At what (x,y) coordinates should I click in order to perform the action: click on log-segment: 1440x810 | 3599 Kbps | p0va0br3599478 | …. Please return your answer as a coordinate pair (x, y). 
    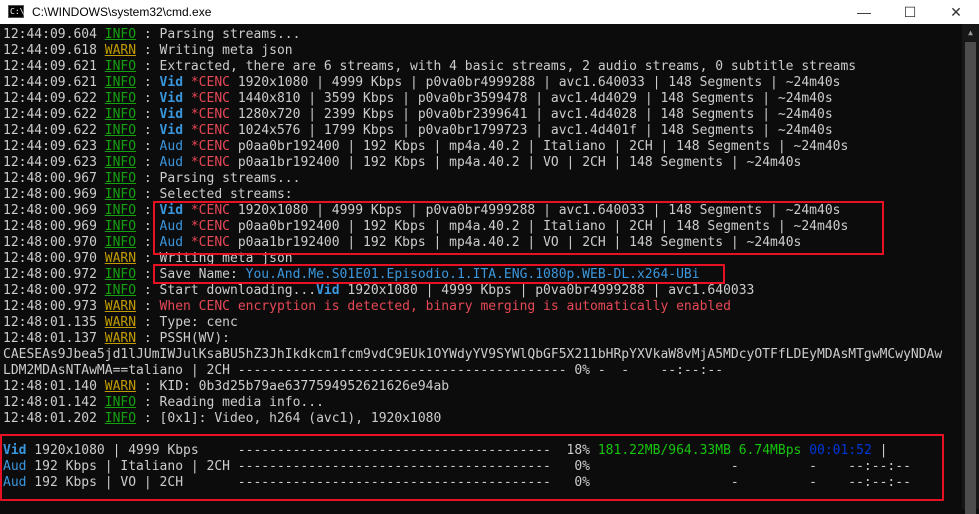
    Looking at the image, I should click on (531, 98).